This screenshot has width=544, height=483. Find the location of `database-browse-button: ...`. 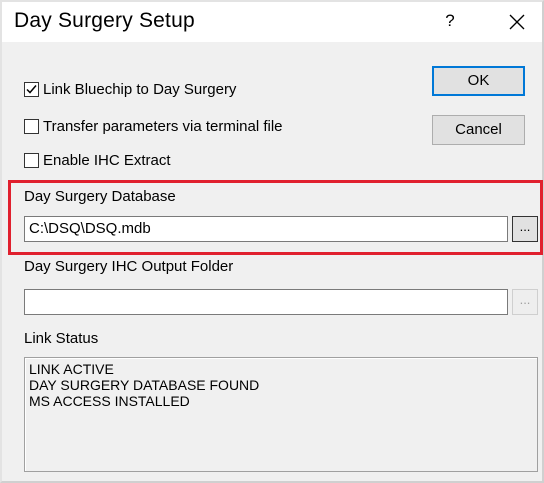

database-browse-button: ... is located at coordinates (525, 229).